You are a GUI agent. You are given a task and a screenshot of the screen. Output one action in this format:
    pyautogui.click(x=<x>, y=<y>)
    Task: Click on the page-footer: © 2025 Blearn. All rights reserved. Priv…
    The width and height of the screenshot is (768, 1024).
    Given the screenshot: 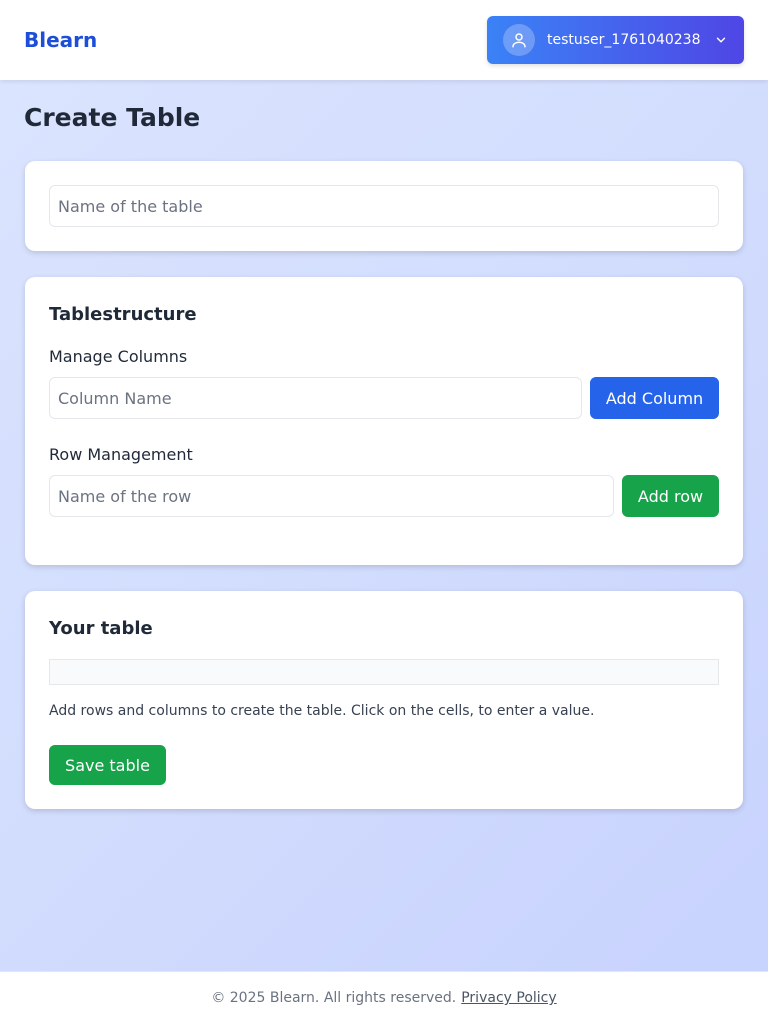 What is the action you would take?
    pyautogui.click(x=384, y=997)
    